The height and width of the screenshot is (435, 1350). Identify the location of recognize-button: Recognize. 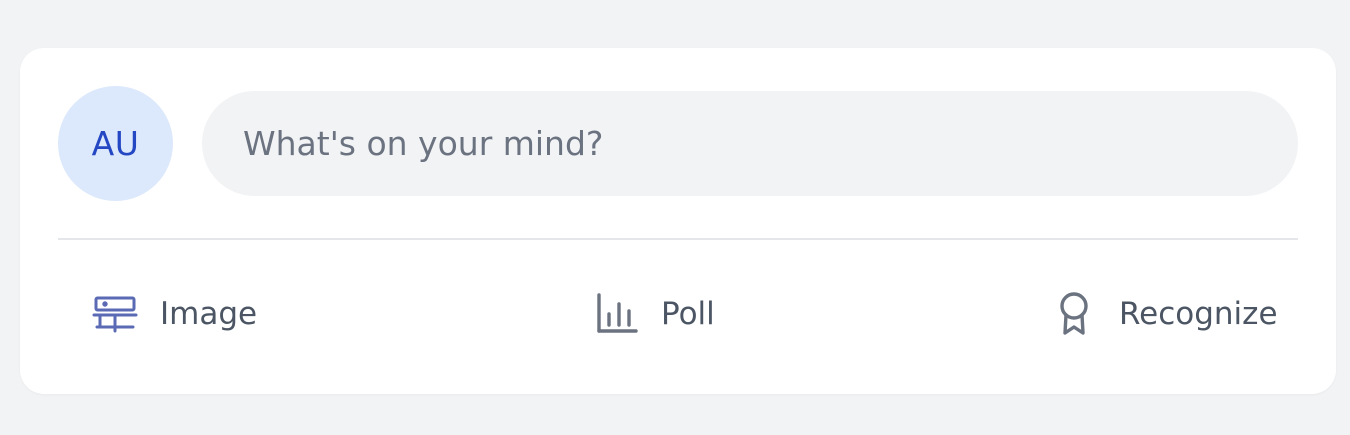
(1163, 314).